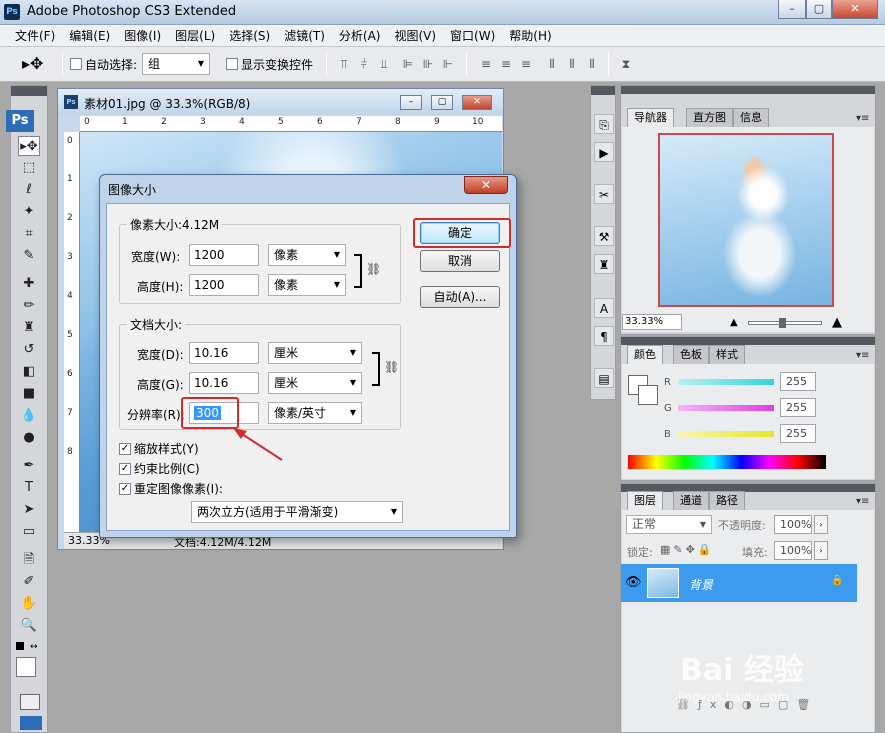  What do you see at coordinates (748, 90) in the screenshot?
I see `panel-grip` at bounding box center [748, 90].